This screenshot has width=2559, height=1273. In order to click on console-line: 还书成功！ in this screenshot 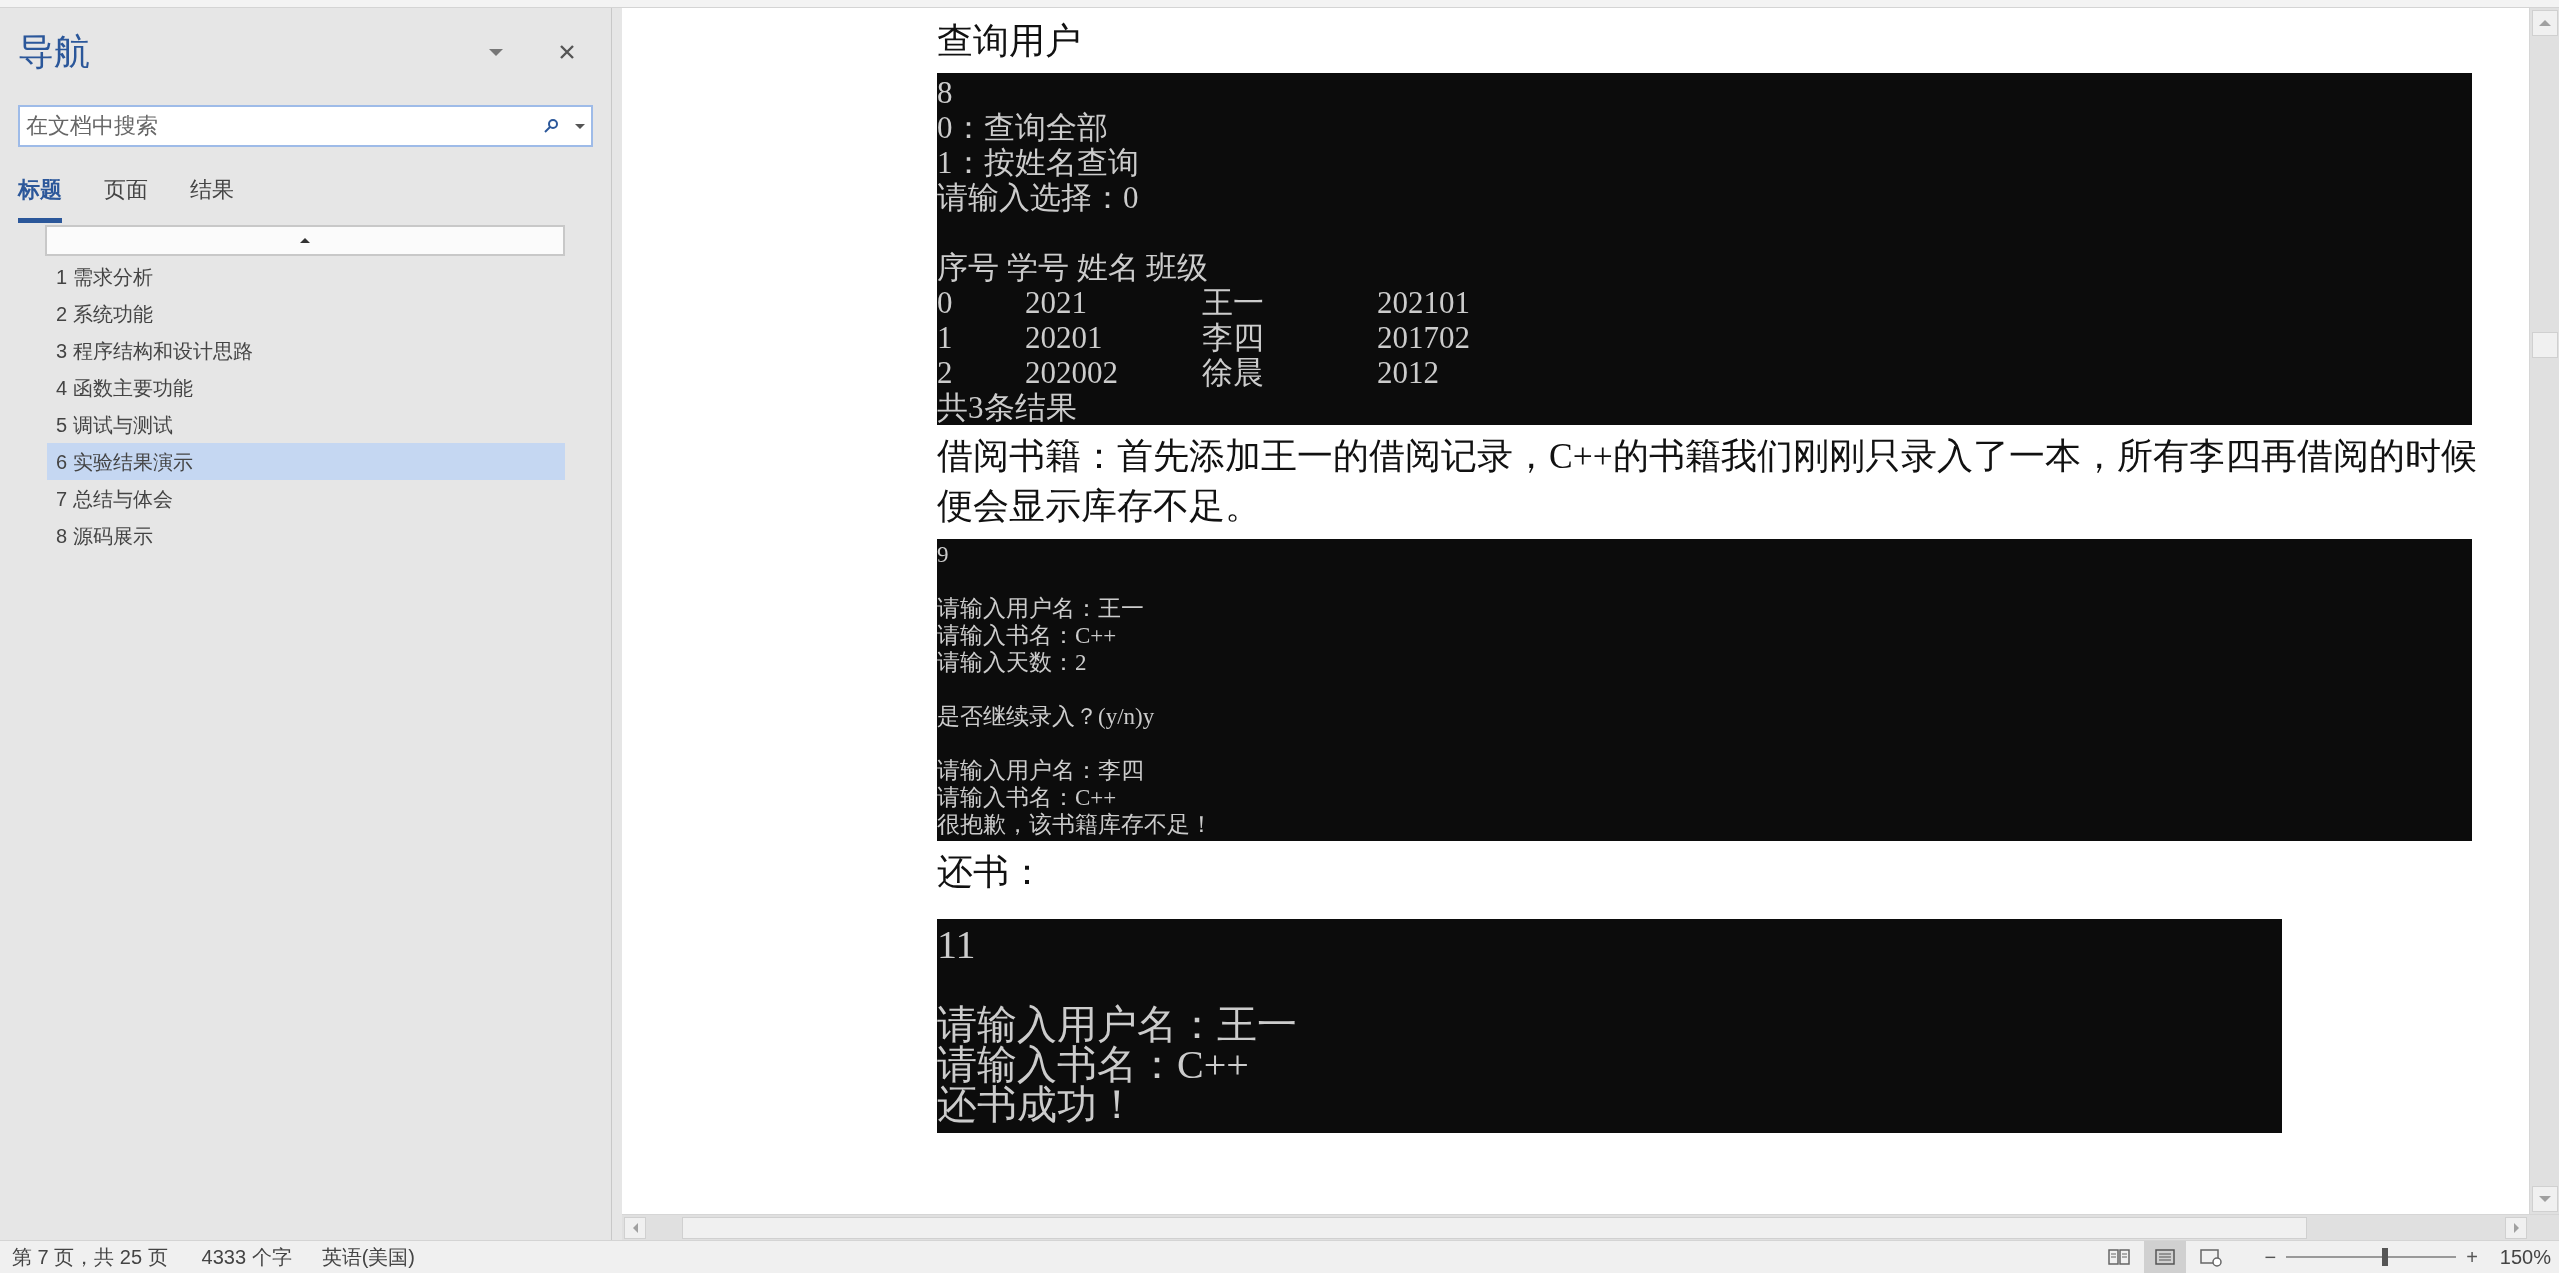, I will do `click(1037, 1105)`.